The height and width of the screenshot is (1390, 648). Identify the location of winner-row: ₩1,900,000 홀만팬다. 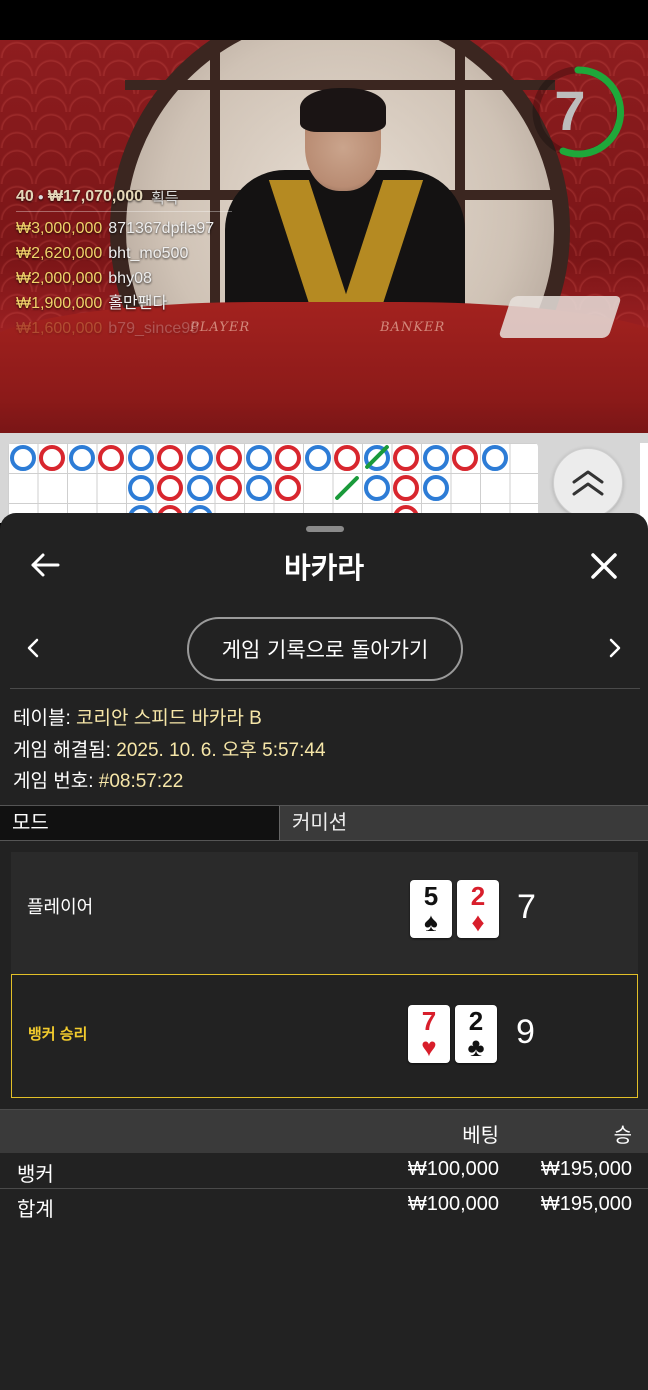
(124, 303).